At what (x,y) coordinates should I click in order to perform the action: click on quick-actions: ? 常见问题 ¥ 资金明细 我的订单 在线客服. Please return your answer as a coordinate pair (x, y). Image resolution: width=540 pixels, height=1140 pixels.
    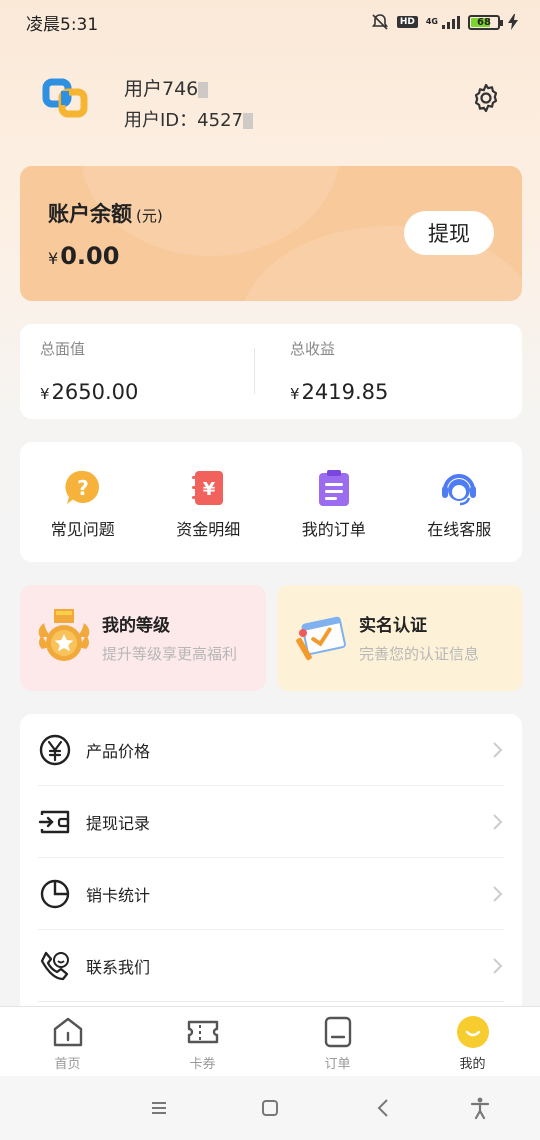
    Looking at the image, I should click on (271, 502).